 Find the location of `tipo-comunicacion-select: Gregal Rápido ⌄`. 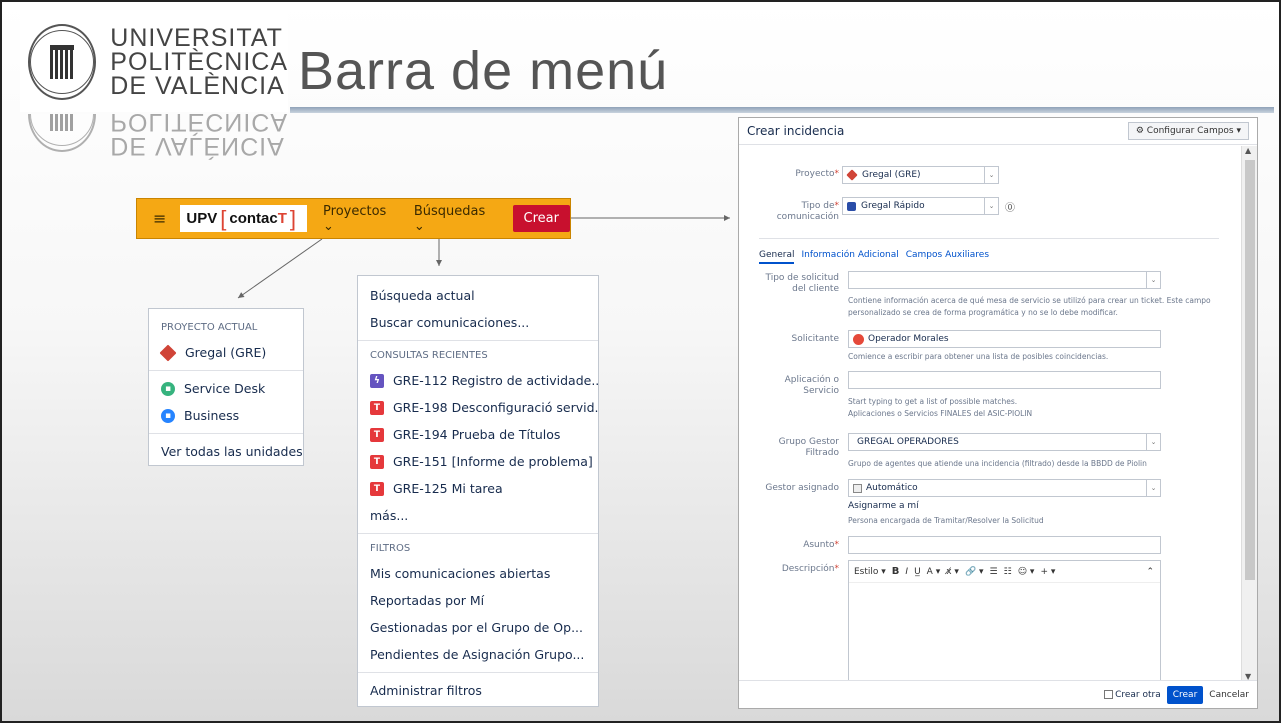

tipo-comunicacion-select: Gregal Rápido ⌄ is located at coordinates (920, 206).